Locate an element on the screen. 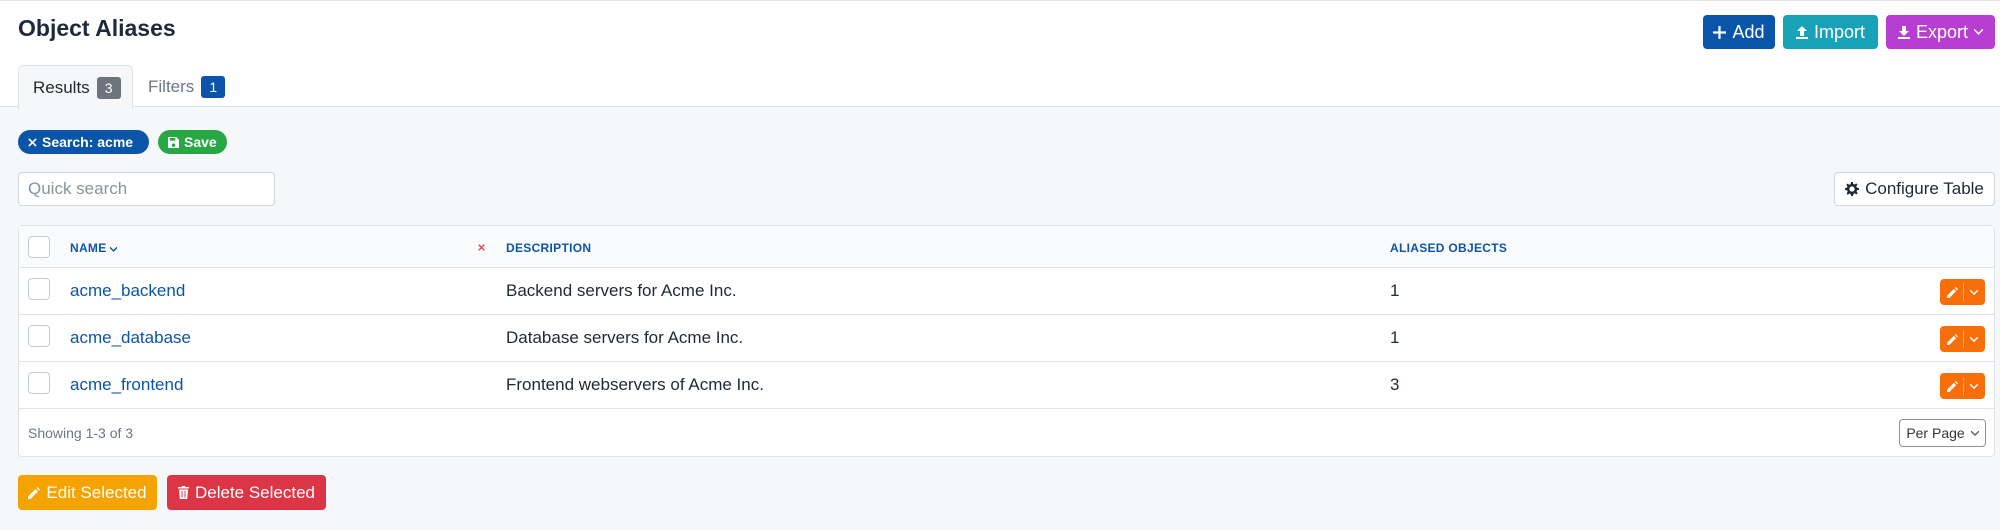  alias-name-link: acme_frontend is located at coordinates (126, 385).